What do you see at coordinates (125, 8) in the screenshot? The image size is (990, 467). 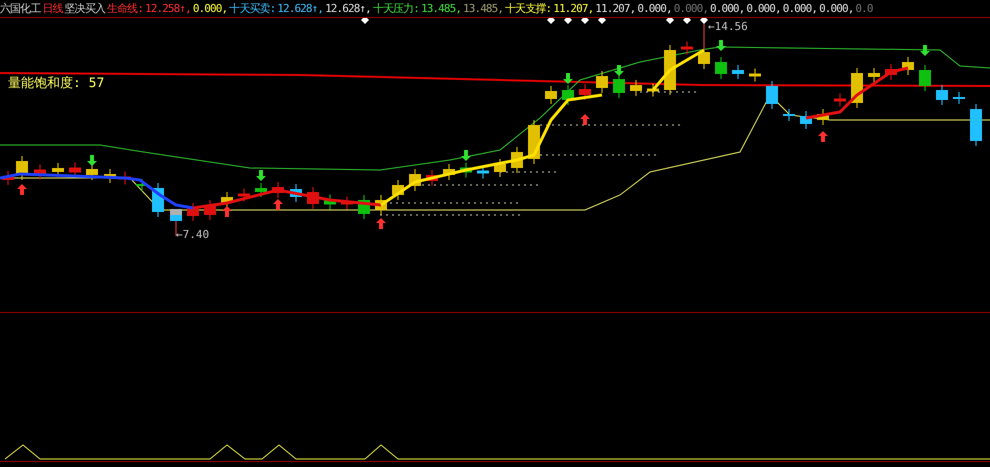 I see `indicator-value: 生命线:` at bounding box center [125, 8].